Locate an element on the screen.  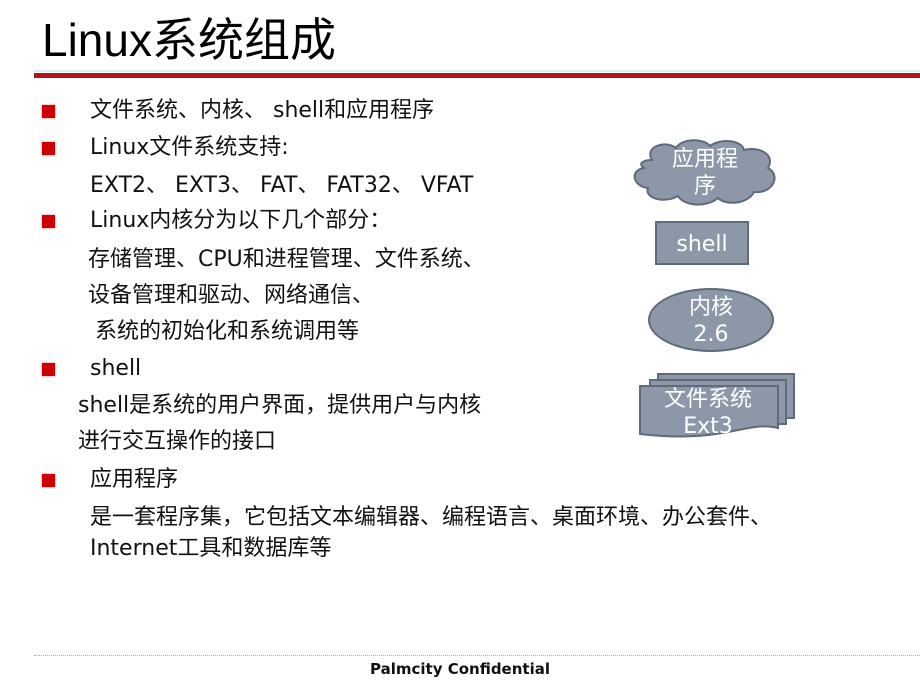
bullet-subtext: 进行交互操作的接口 is located at coordinates (177, 441).